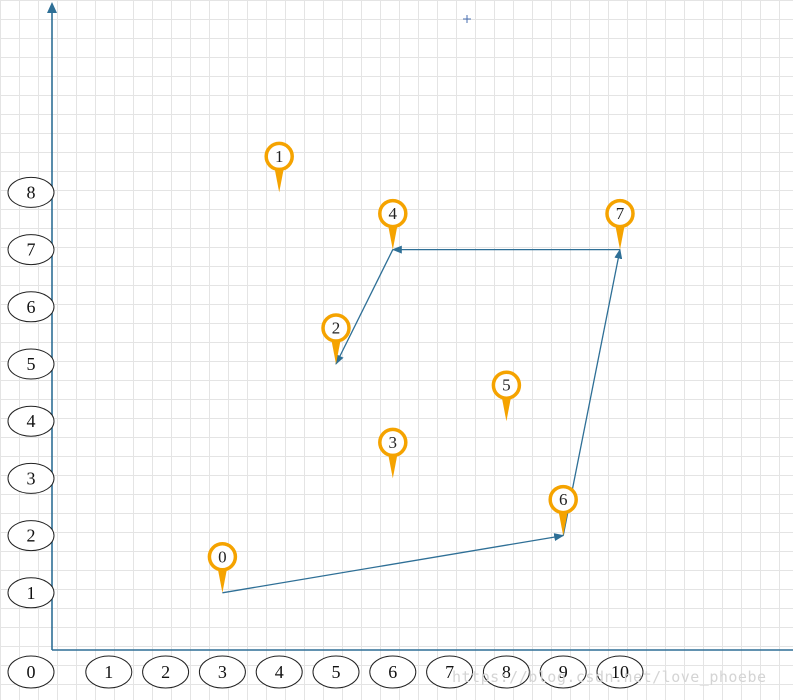 The height and width of the screenshot is (700, 793). I want to click on x-tick-label: 5, so click(336, 672).